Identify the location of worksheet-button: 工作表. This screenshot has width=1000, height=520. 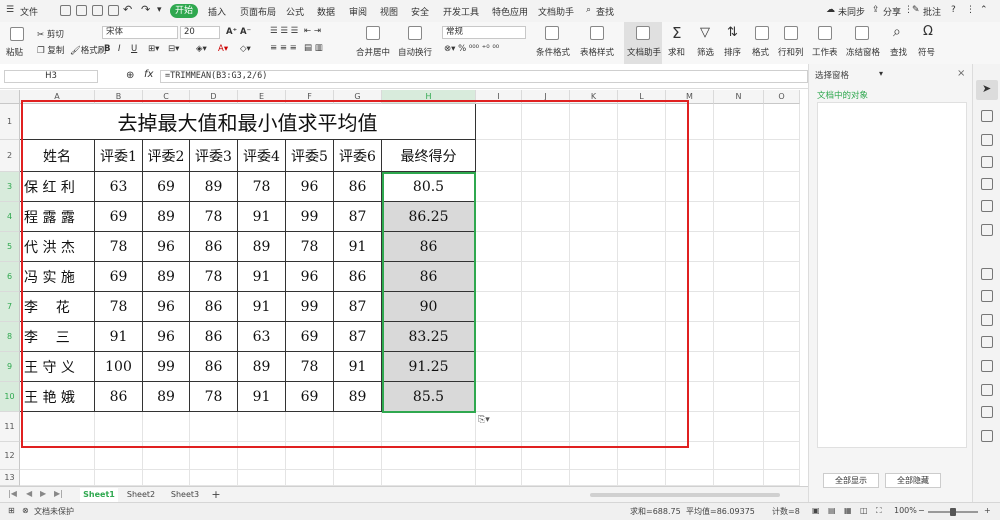
(825, 52).